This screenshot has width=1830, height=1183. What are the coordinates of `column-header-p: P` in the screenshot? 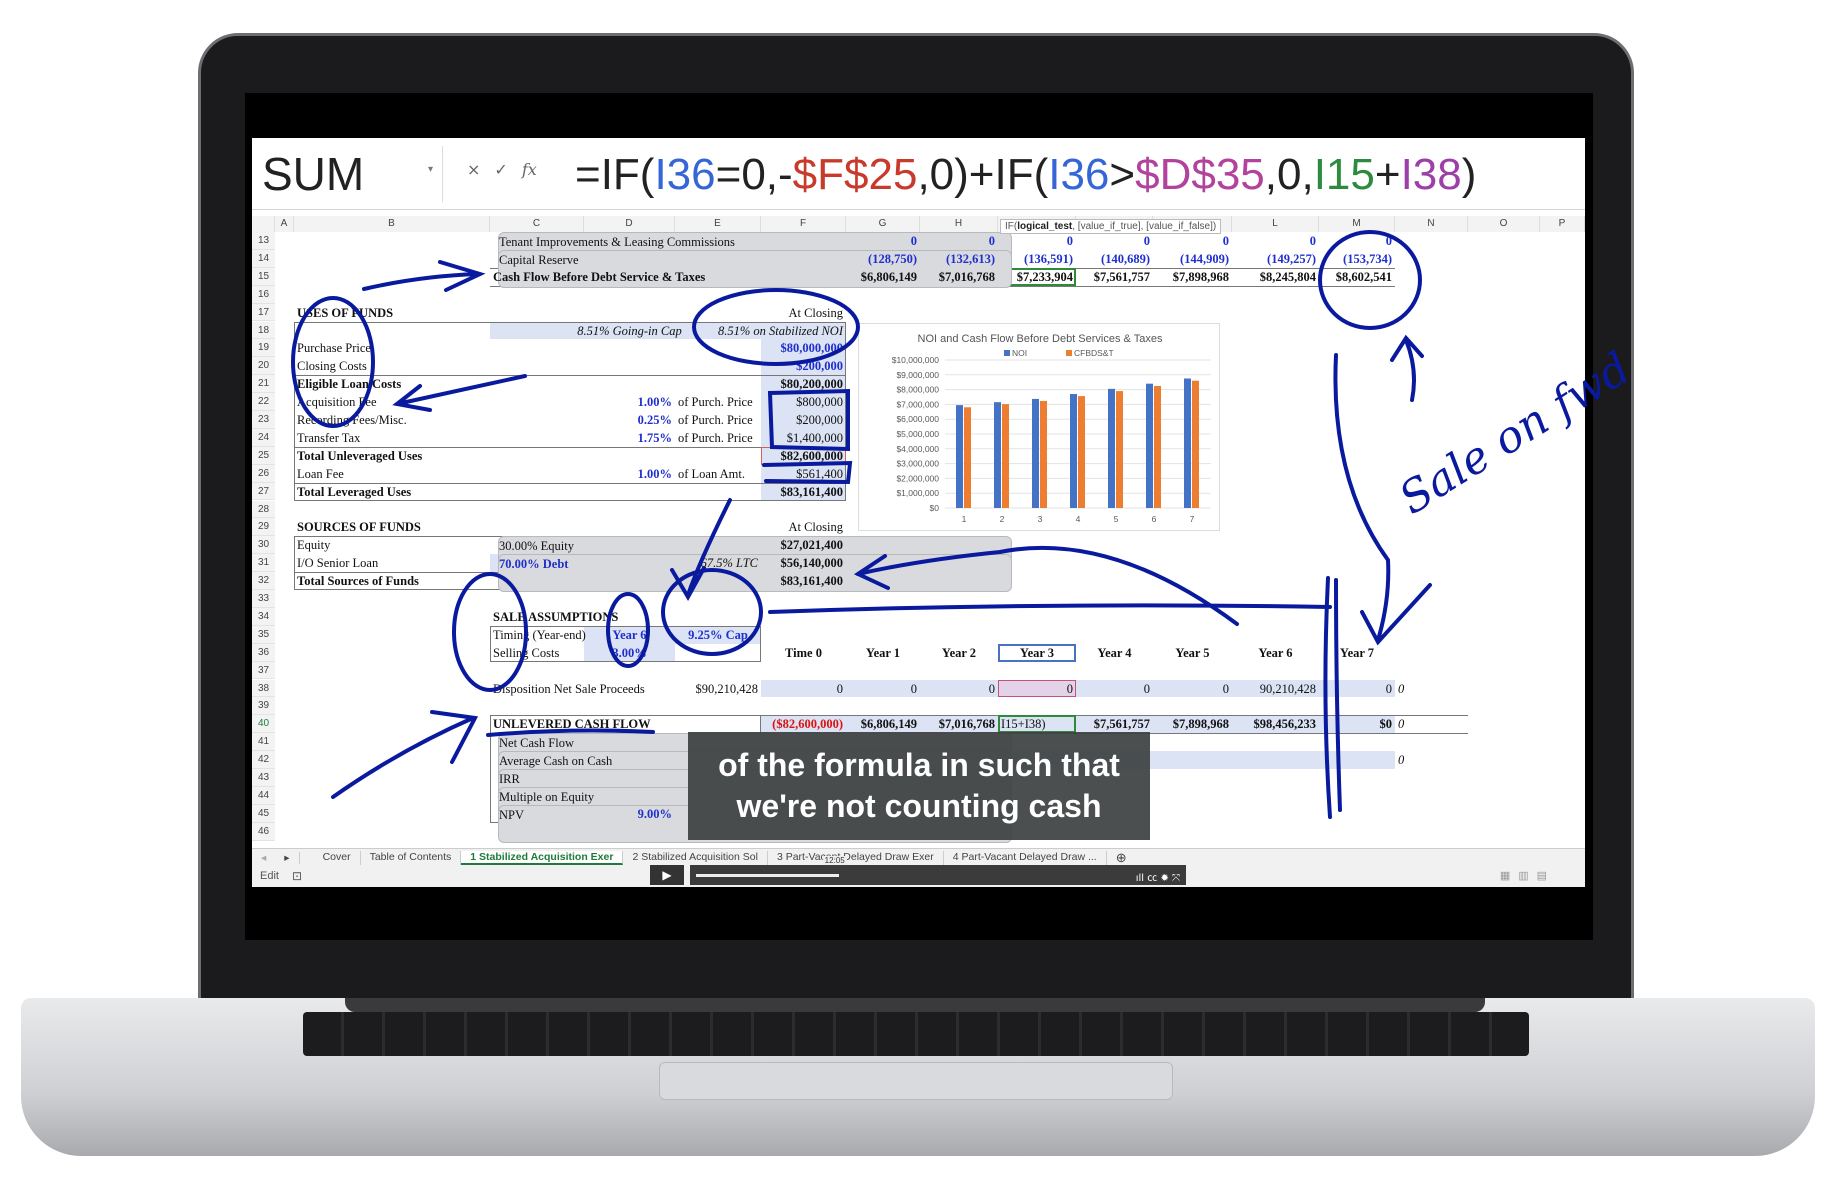 It's located at (1562, 224).